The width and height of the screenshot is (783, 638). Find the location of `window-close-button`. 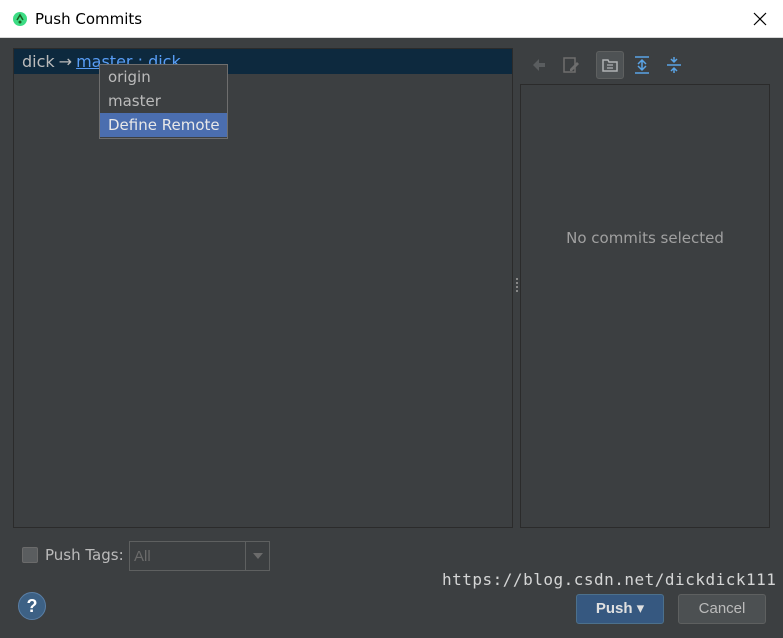

window-close-button is located at coordinates (760, 19).